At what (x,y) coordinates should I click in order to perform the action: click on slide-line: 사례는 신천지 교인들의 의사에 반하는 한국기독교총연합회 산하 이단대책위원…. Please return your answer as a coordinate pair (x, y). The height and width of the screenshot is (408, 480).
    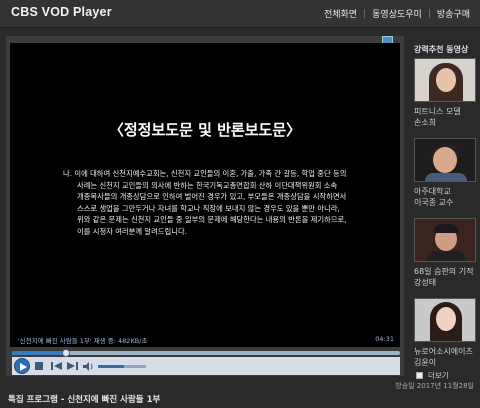
    Looking at the image, I should click on (207, 185).